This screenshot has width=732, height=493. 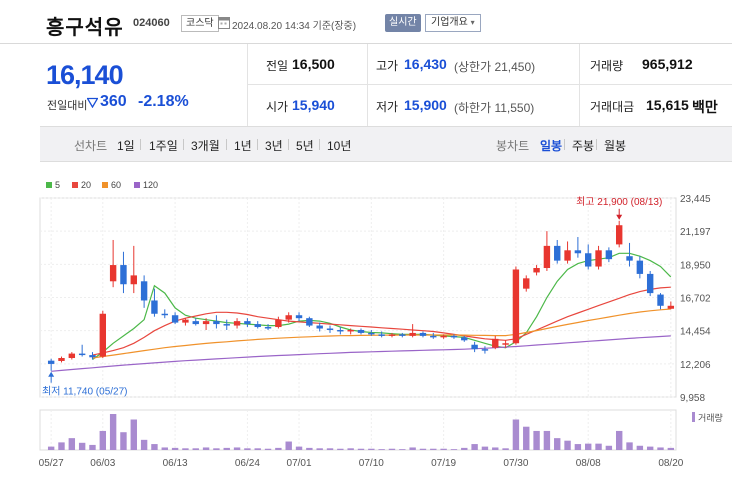 I want to click on y-tick-label: 12,206, so click(x=695, y=365).